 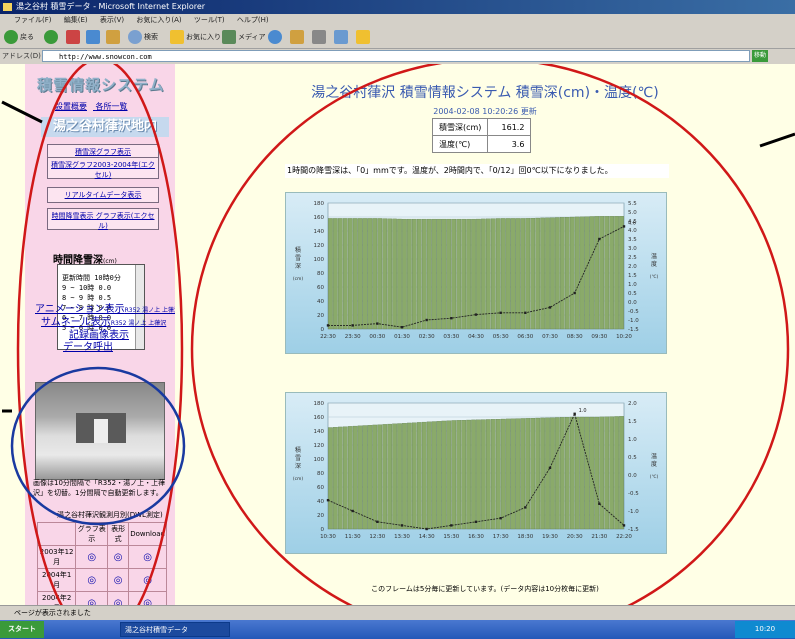 What do you see at coordinates (158, 20) in the screenshot?
I see `menu-favorites: お気に入り(A)` at bounding box center [158, 20].